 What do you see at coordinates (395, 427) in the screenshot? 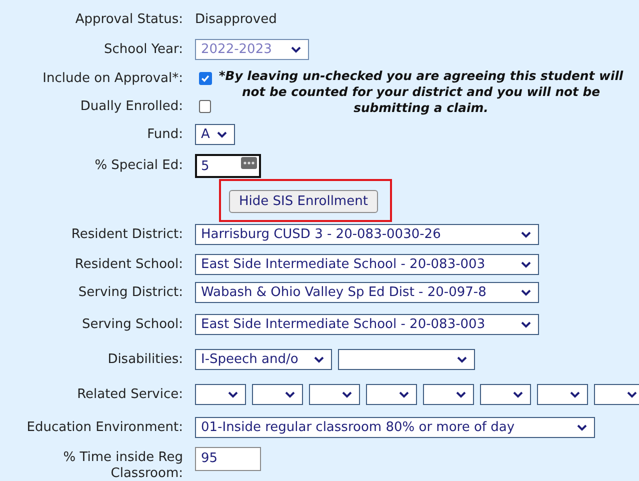
I see `dropdown: 01-Inside regular classroom 80% or more of day` at bounding box center [395, 427].